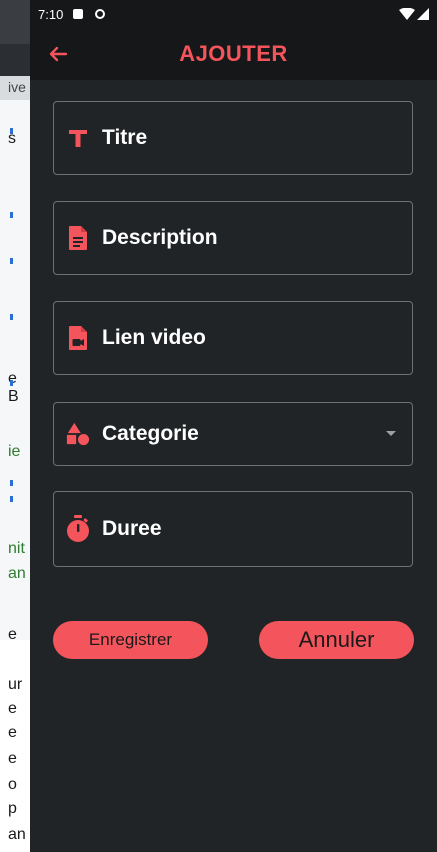  Describe the element at coordinates (78, 434) in the screenshot. I see `shapes-icon` at that location.